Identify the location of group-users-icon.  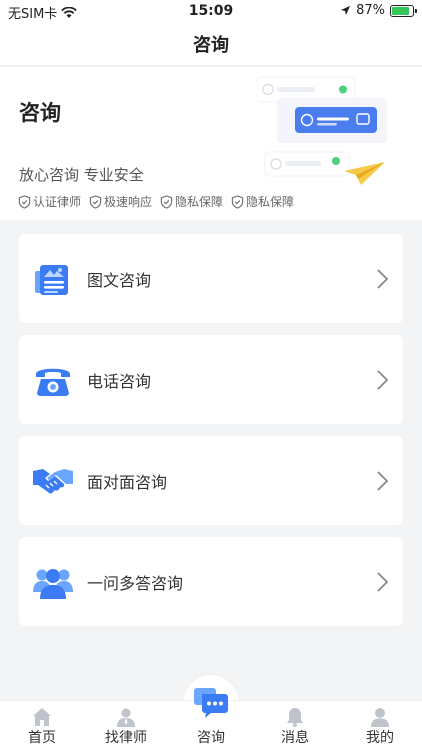
(53, 583).